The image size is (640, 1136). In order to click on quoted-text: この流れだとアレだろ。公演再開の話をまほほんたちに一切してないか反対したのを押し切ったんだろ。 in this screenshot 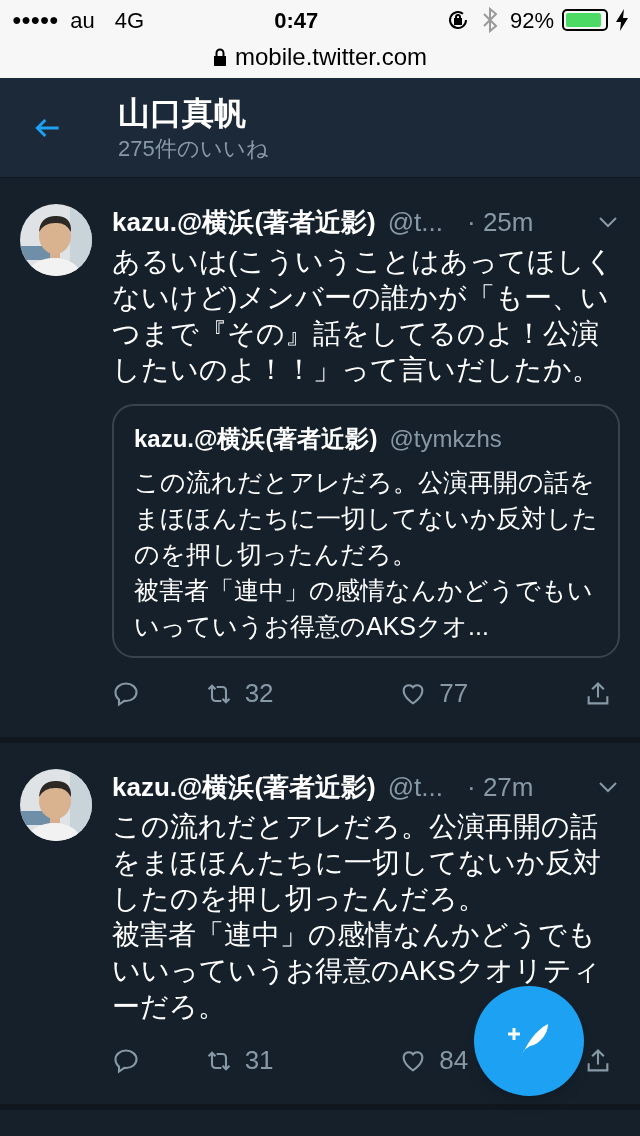, I will do `click(366, 518)`.